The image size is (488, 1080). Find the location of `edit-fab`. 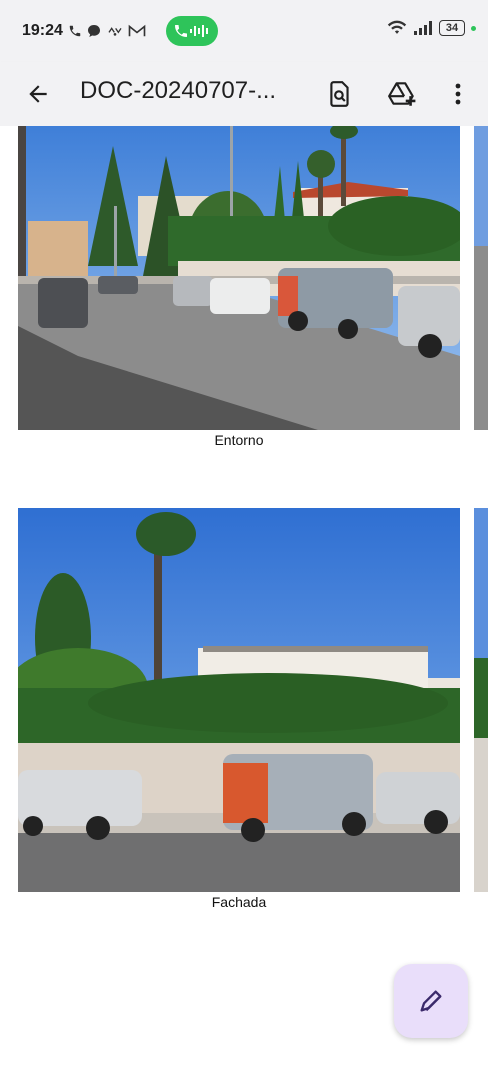

edit-fab is located at coordinates (431, 1001).